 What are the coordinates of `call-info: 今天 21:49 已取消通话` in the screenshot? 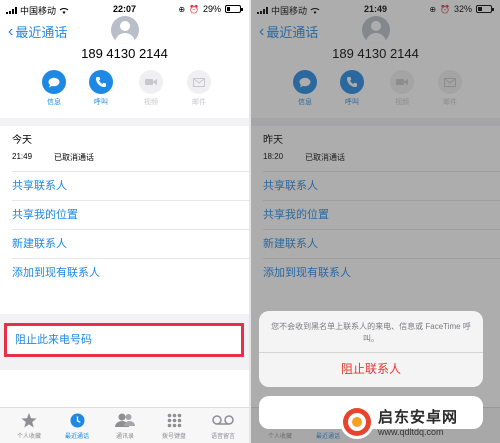 It's located at (53, 147).